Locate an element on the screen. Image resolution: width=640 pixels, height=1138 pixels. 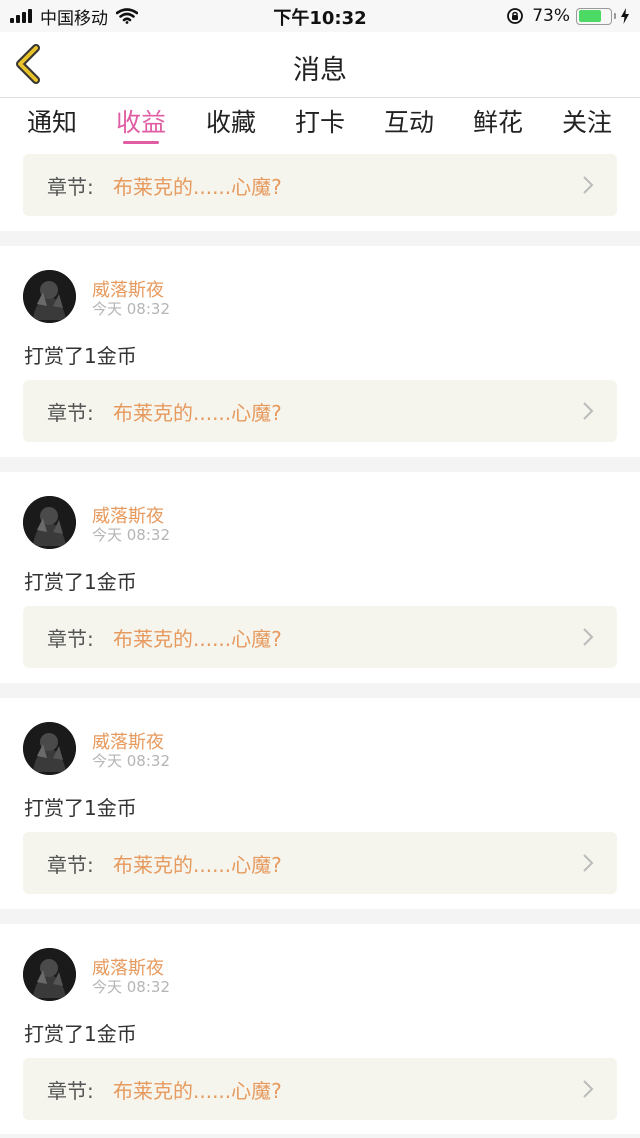
charging-icon is located at coordinates (625, 16).